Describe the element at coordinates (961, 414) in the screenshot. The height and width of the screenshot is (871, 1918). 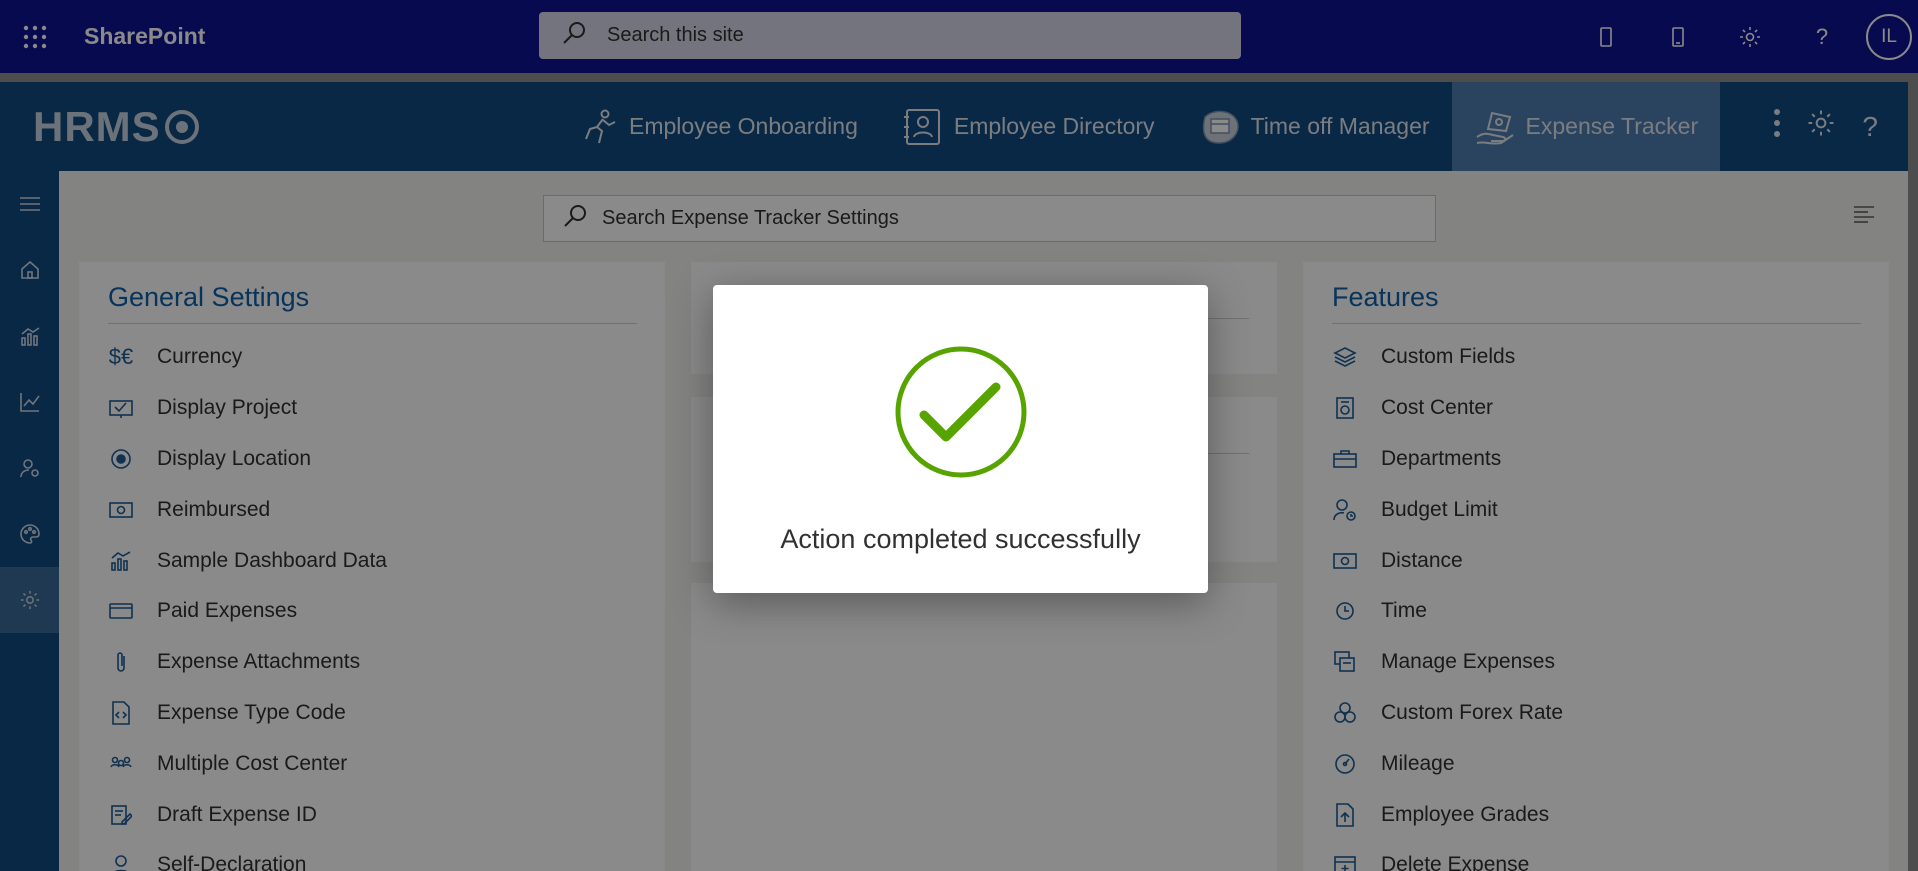
I see `success-check-icon` at that location.